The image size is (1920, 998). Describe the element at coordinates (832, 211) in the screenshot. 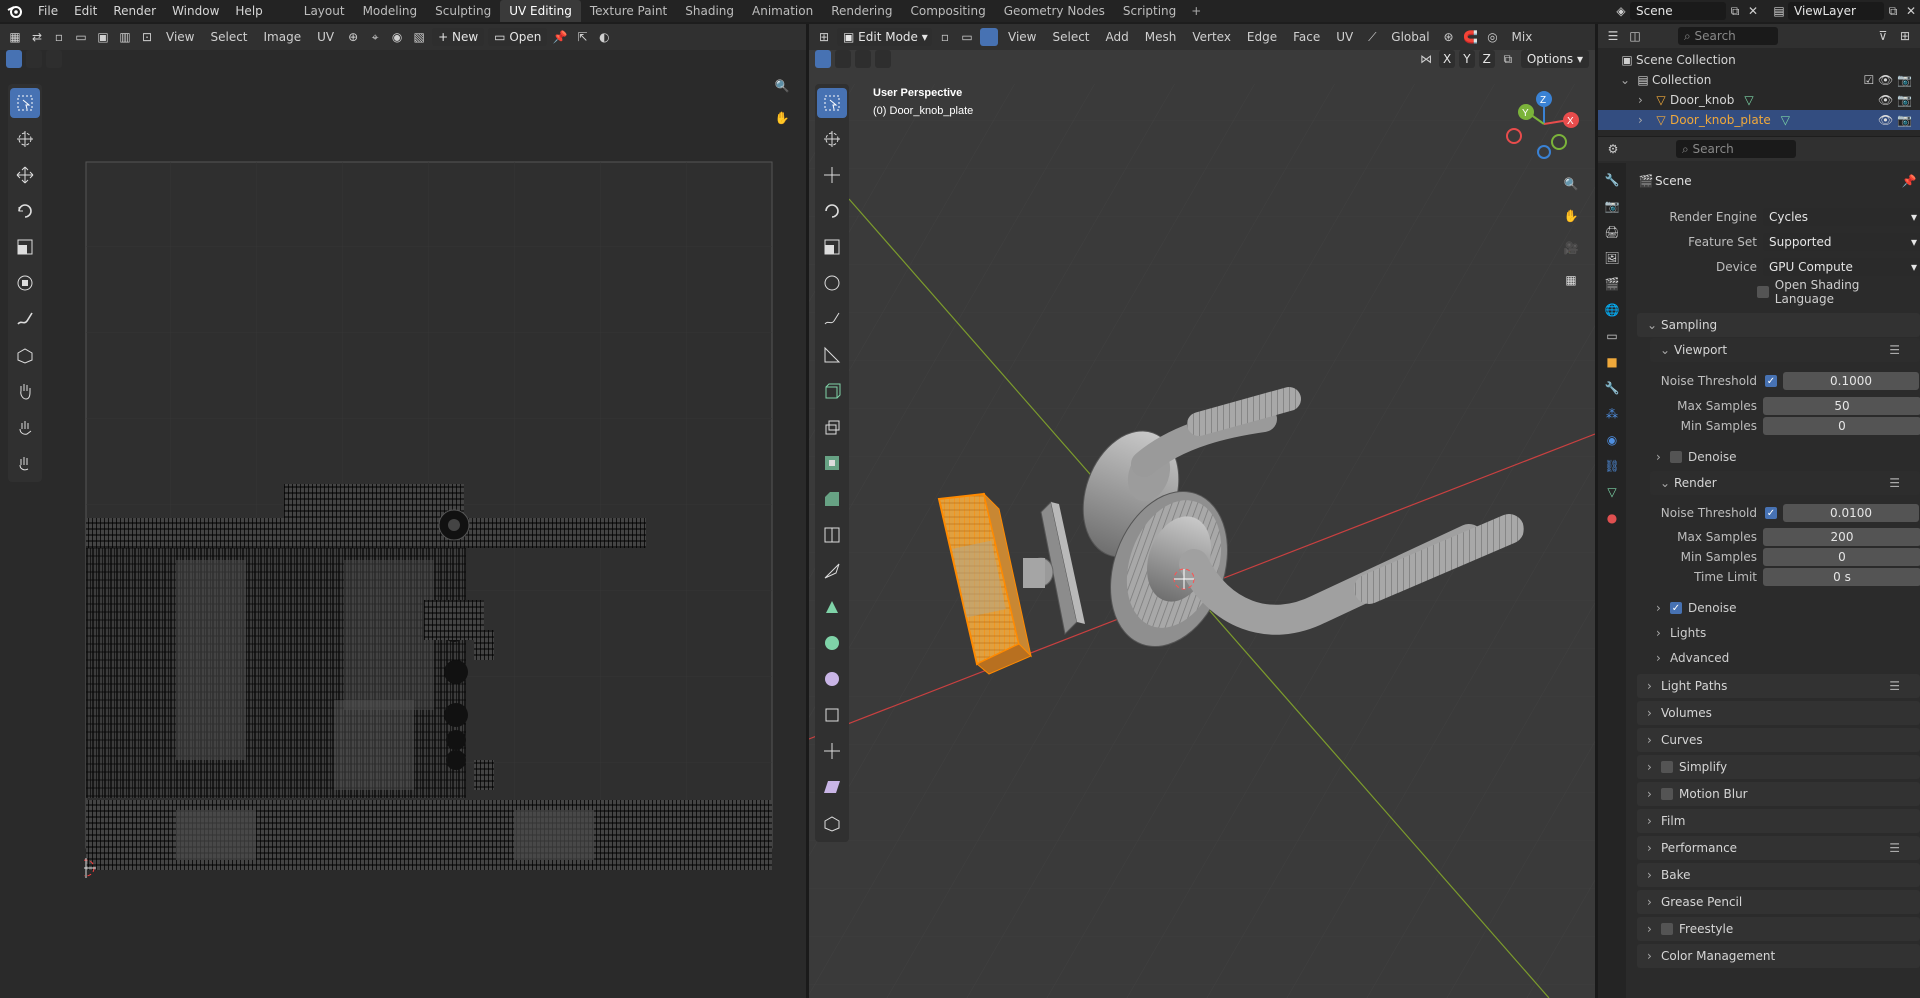

I see `vp-rotate-tool` at that location.